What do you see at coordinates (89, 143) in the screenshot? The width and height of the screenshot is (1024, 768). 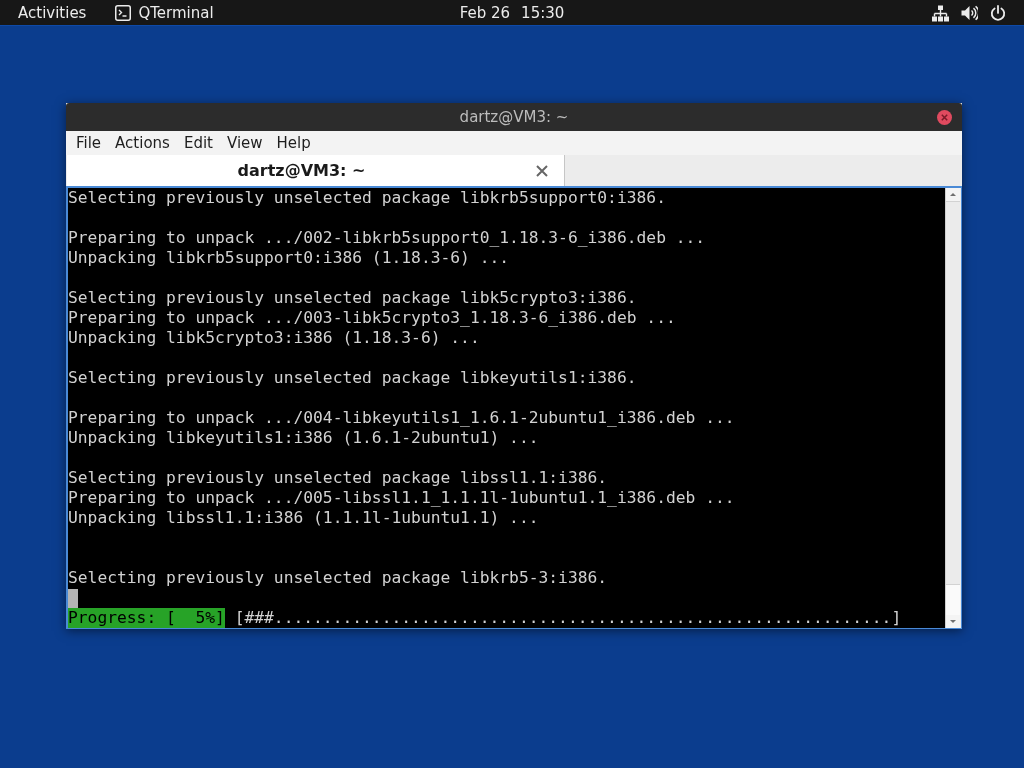 I see `menu-item: File` at bounding box center [89, 143].